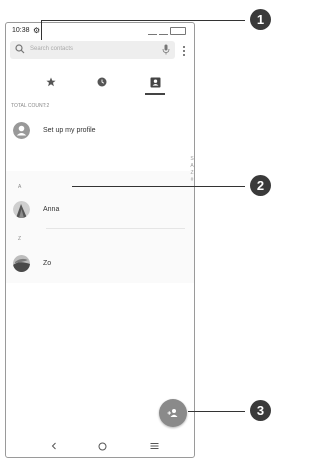 Image resolution: width=320 pixels, height=459 pixels. I want to click on add-contact-button, so click(173, 413).